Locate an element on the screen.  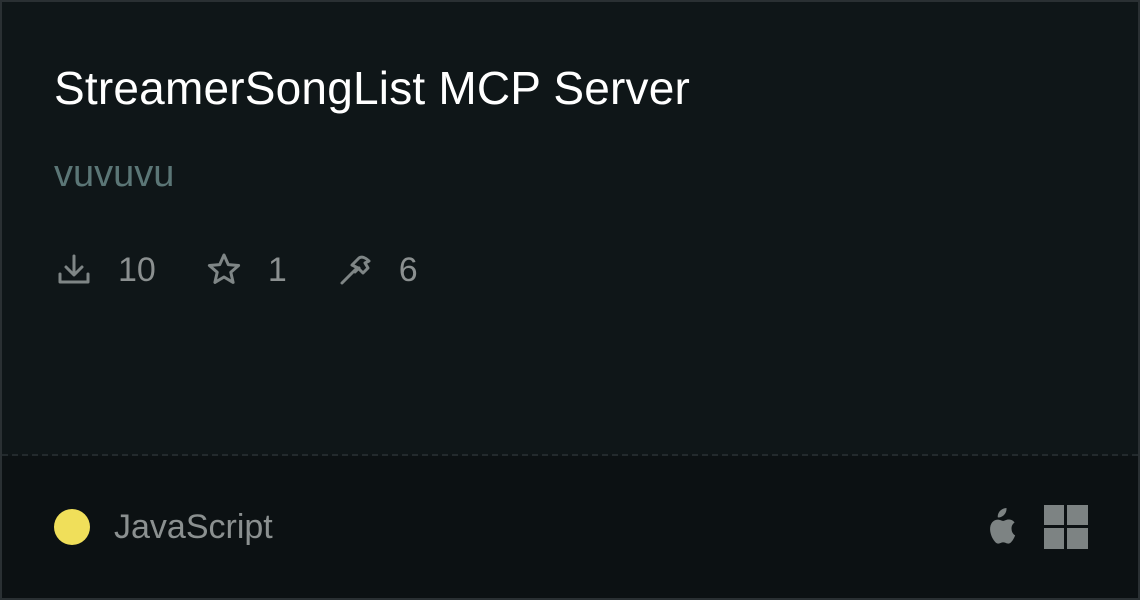
apple-icon is located at coordinates (1003, 526).